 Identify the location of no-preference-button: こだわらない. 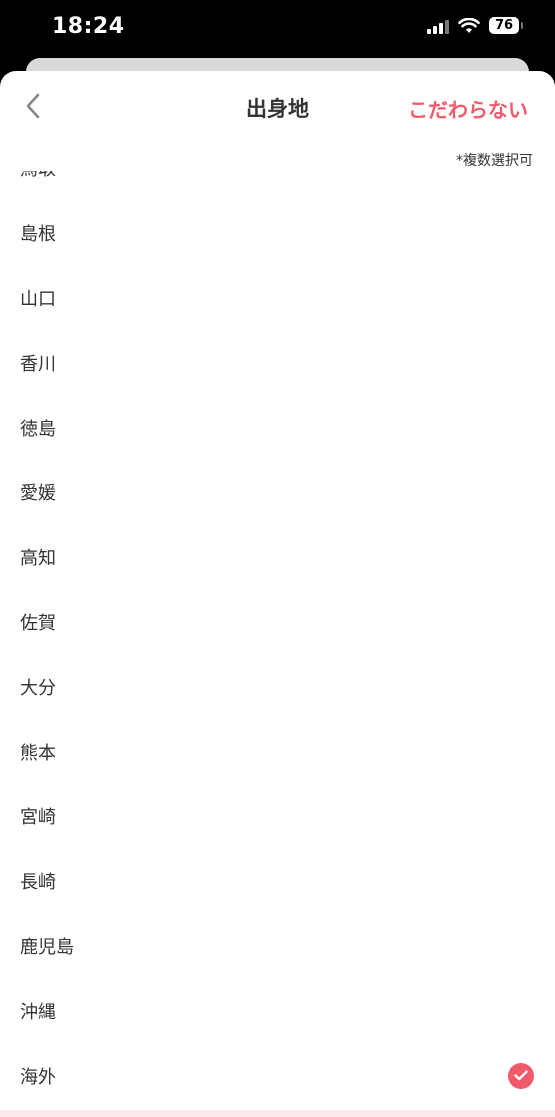
(468, 108).